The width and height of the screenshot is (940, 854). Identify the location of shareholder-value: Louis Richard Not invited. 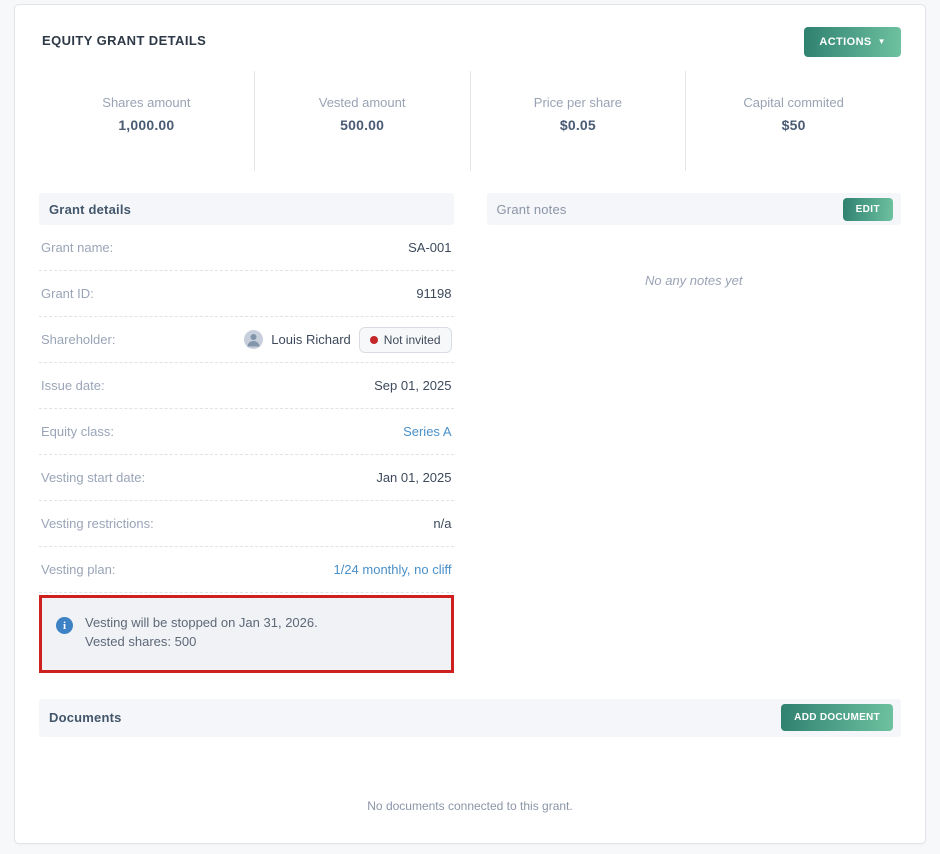
(348, 339).